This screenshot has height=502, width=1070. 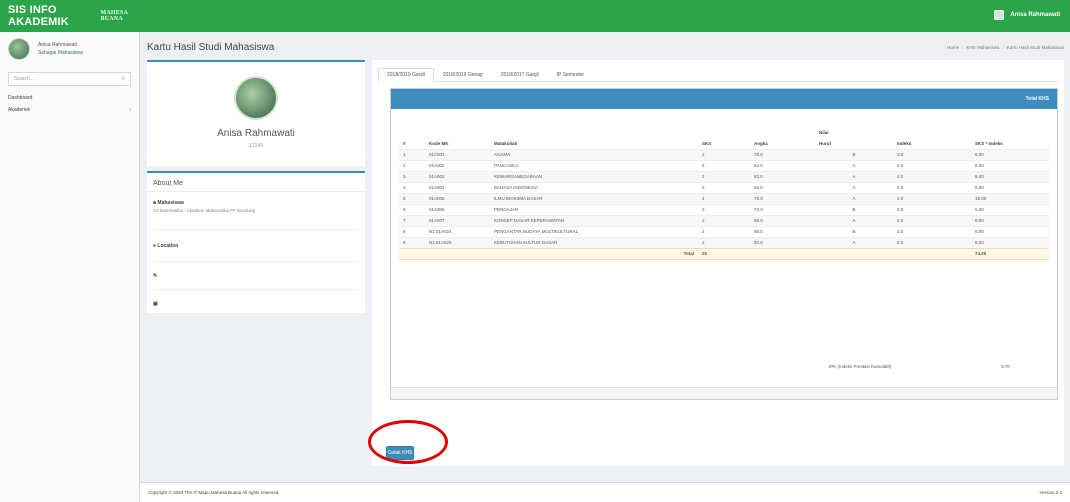 I want to click on tab-2018-2019-ganjil: 2018/2019 Ganjil, so click(x=406, y=75).